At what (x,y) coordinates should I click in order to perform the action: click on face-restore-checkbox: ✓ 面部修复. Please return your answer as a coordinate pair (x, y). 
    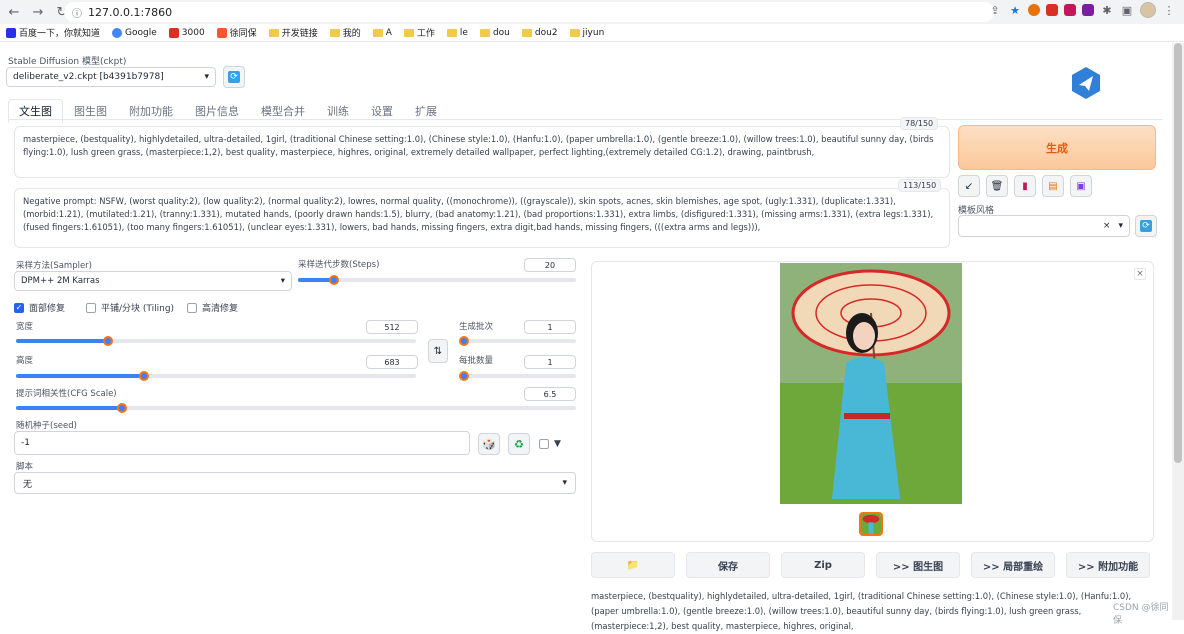
    Looking at the image, I should click on (39, 307).